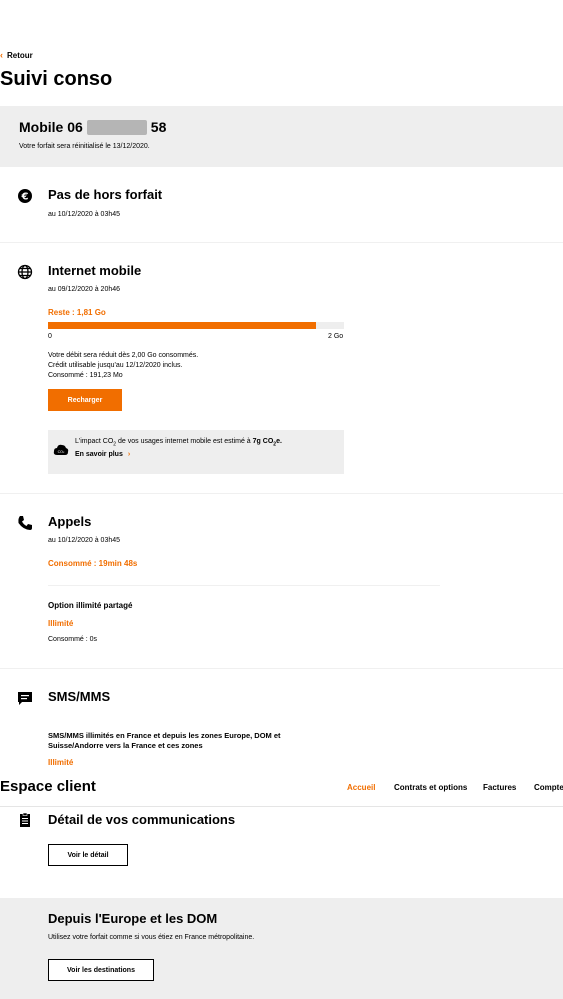  I want to click on internet-date: au 09/12/2020 à 20h46, so click(84, 289).